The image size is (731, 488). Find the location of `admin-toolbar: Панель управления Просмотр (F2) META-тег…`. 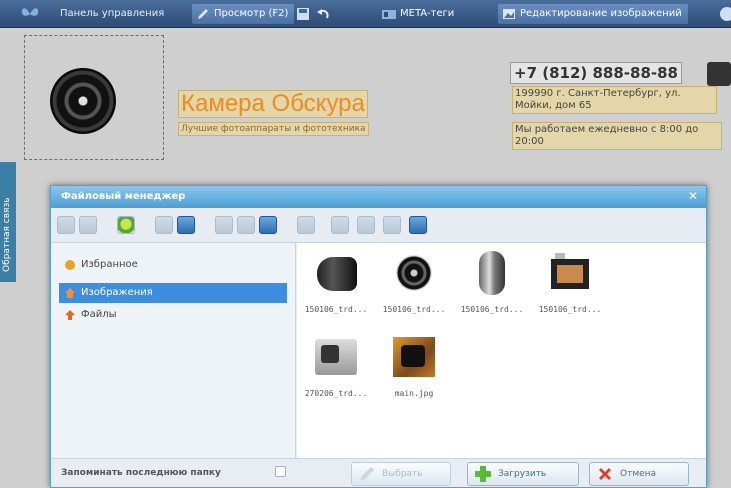

admin-toolbar: Панель управления Просмотр (F2) META-тег… is located at coordinates (365, 14).